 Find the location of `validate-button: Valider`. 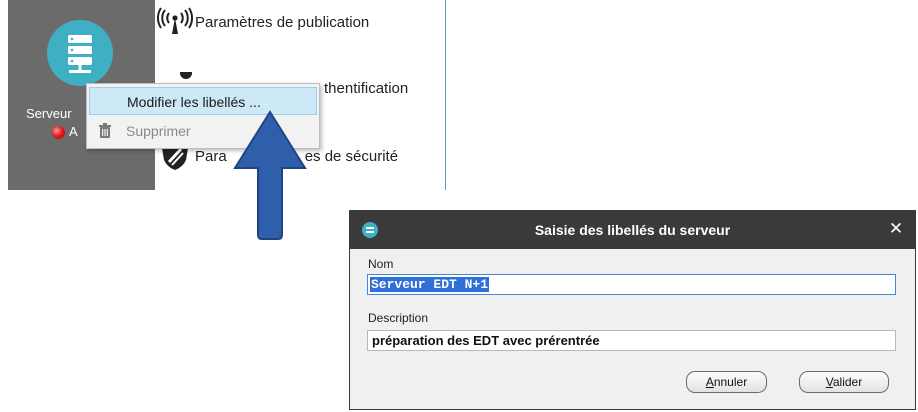

validate-button: Valider is located at coordinates (844, 382).